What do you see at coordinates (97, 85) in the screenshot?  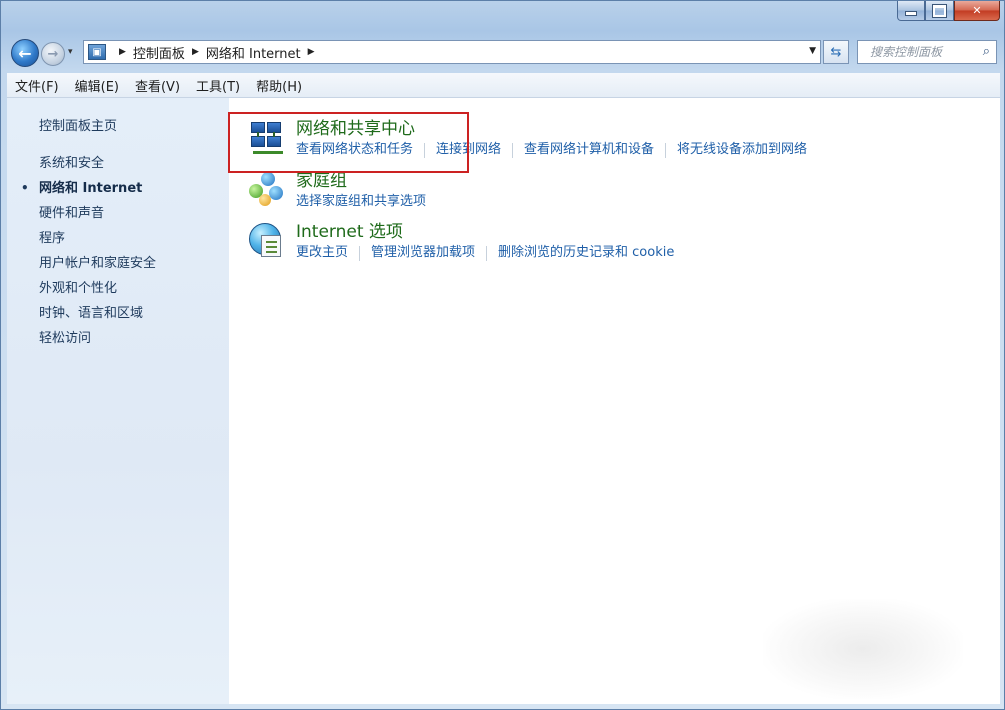 I see `menu-edit: 编辑(E)` at bounding box center [97, 85].